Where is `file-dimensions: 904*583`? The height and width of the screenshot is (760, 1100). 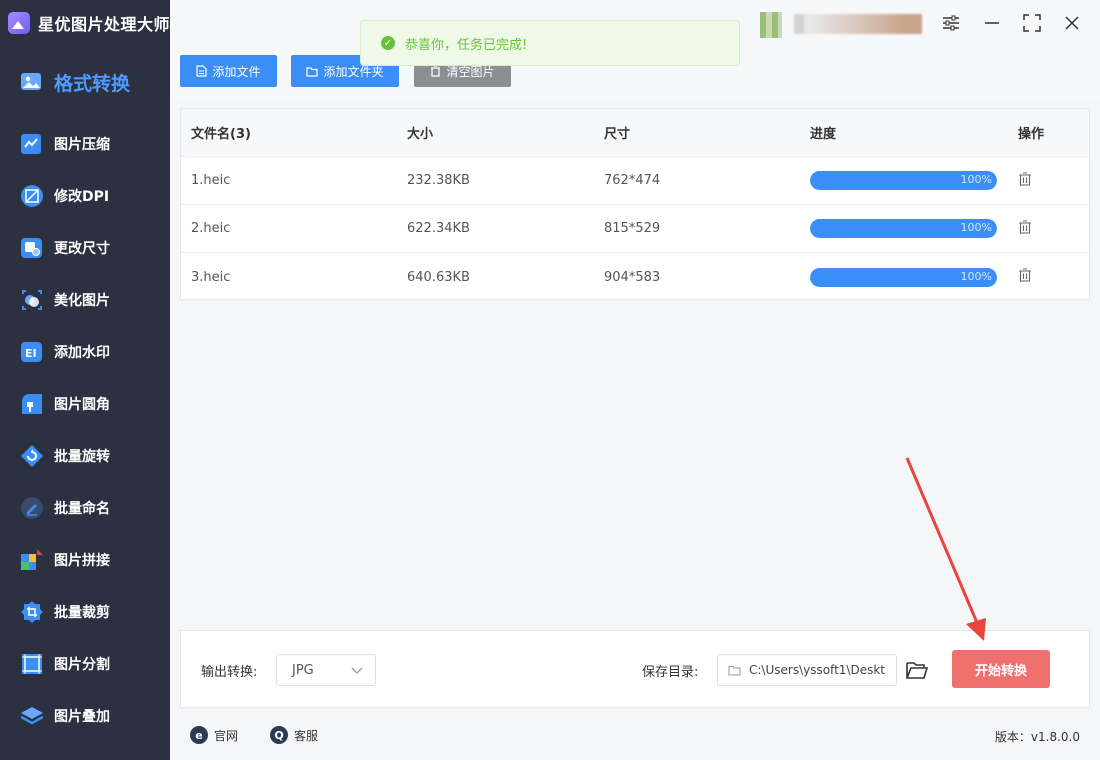 file-dimensions: 904*583 is located at coordinates (632, 277).